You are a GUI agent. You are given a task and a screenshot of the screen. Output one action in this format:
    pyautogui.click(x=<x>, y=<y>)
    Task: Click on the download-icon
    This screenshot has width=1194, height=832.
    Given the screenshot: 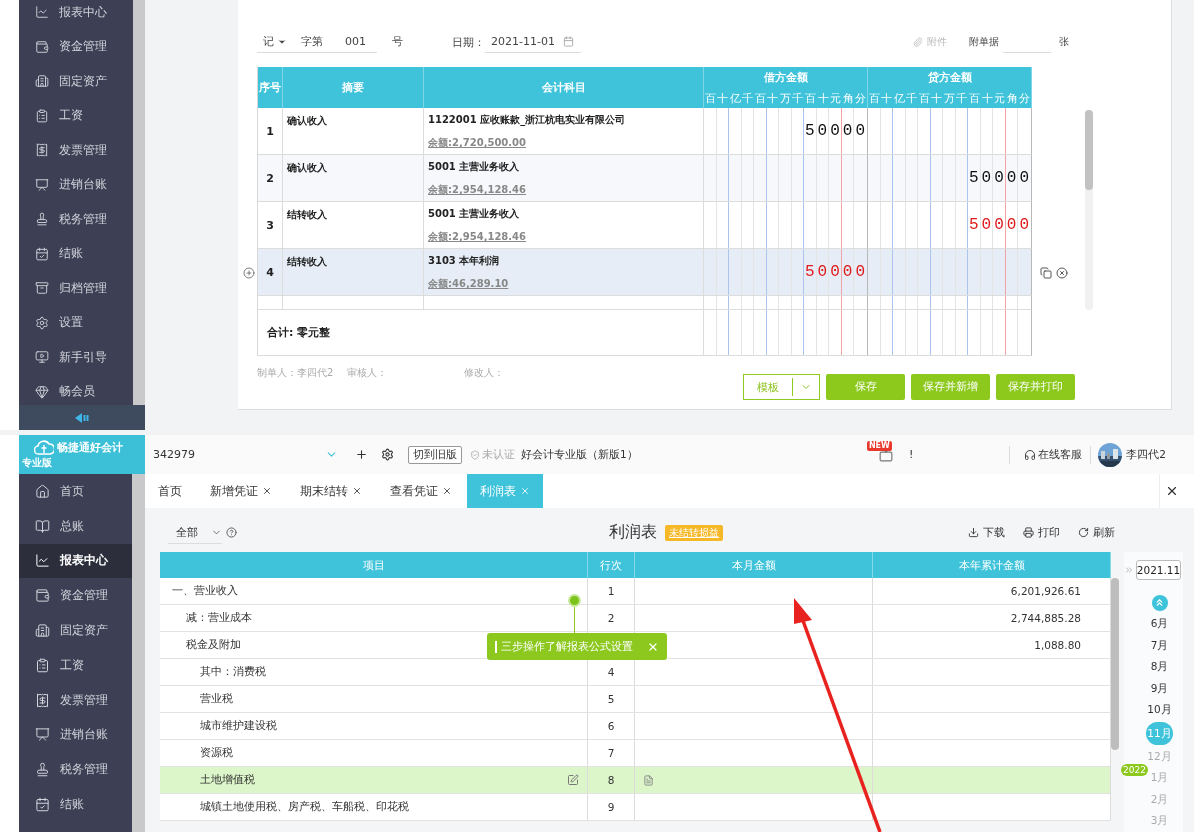 What is the action you would take?
    pyautogui.click(x=973, y=532)
    